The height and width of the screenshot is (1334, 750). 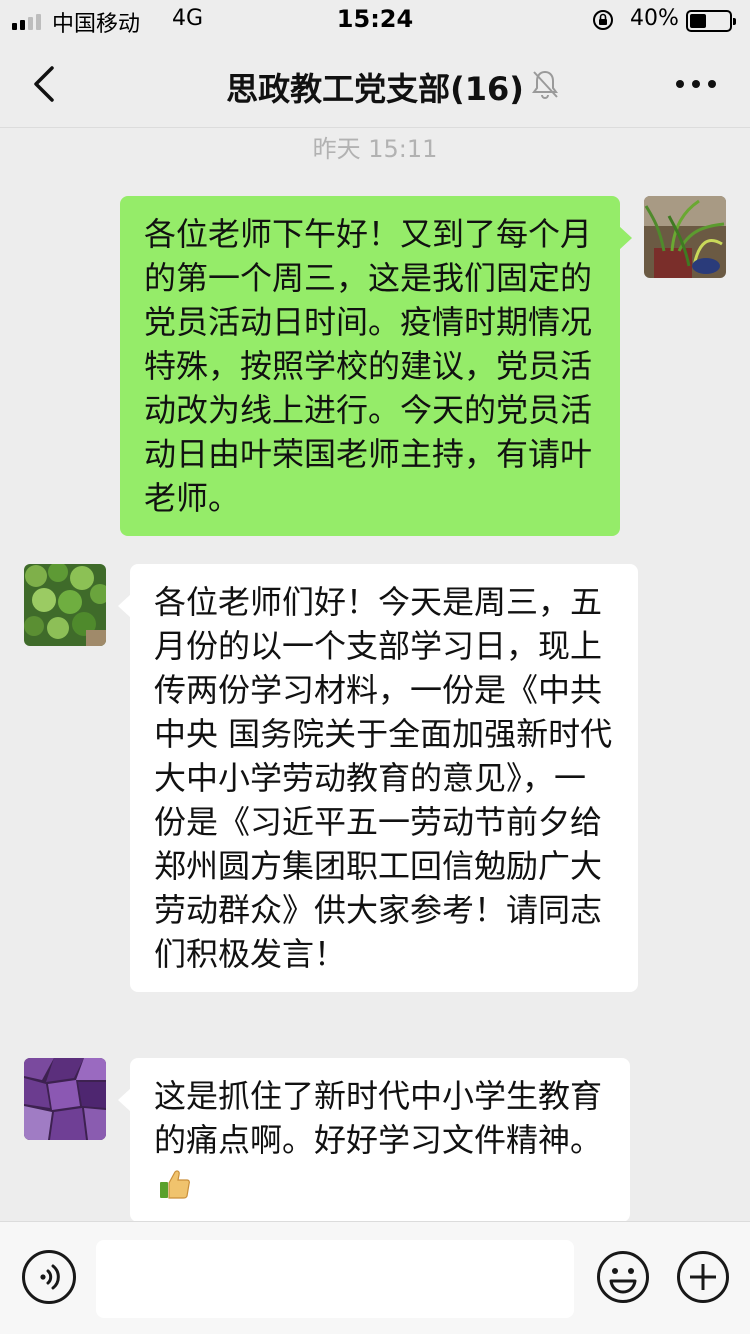 I want to click on nav-bar: 思政教工党支部(16), so click(x=375, y=84).